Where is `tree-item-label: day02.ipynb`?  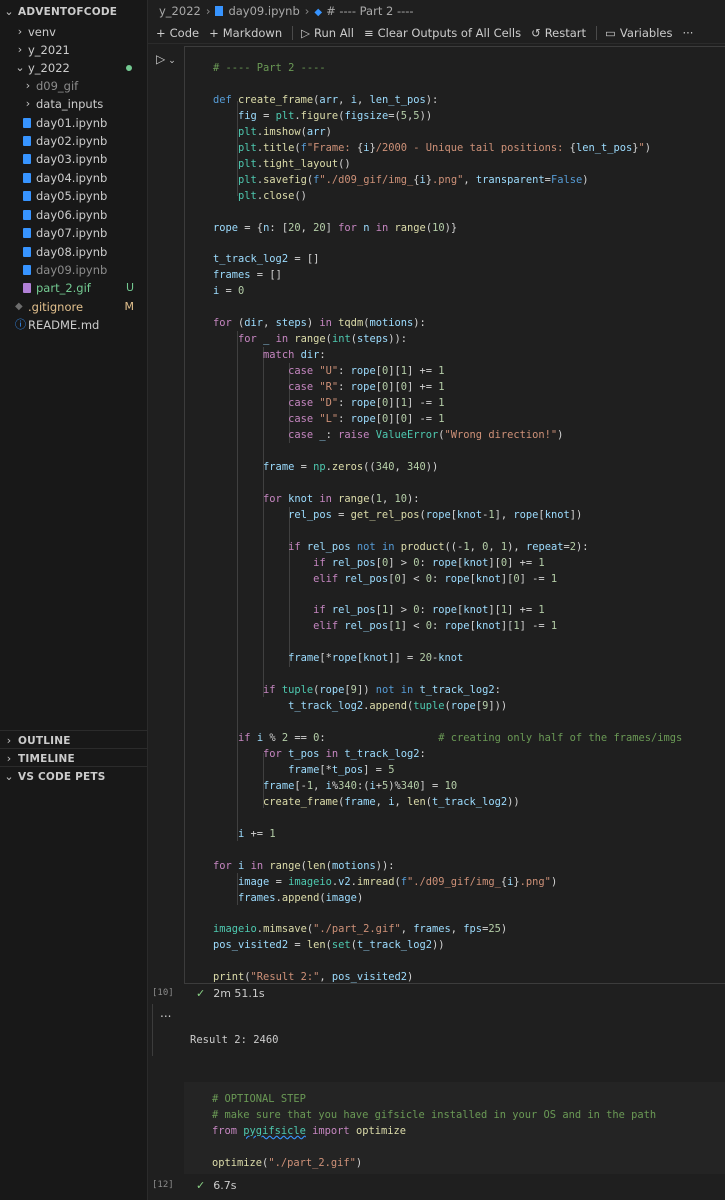
tree-item-label: day02.ipynb is located at coordinates (72, 141).